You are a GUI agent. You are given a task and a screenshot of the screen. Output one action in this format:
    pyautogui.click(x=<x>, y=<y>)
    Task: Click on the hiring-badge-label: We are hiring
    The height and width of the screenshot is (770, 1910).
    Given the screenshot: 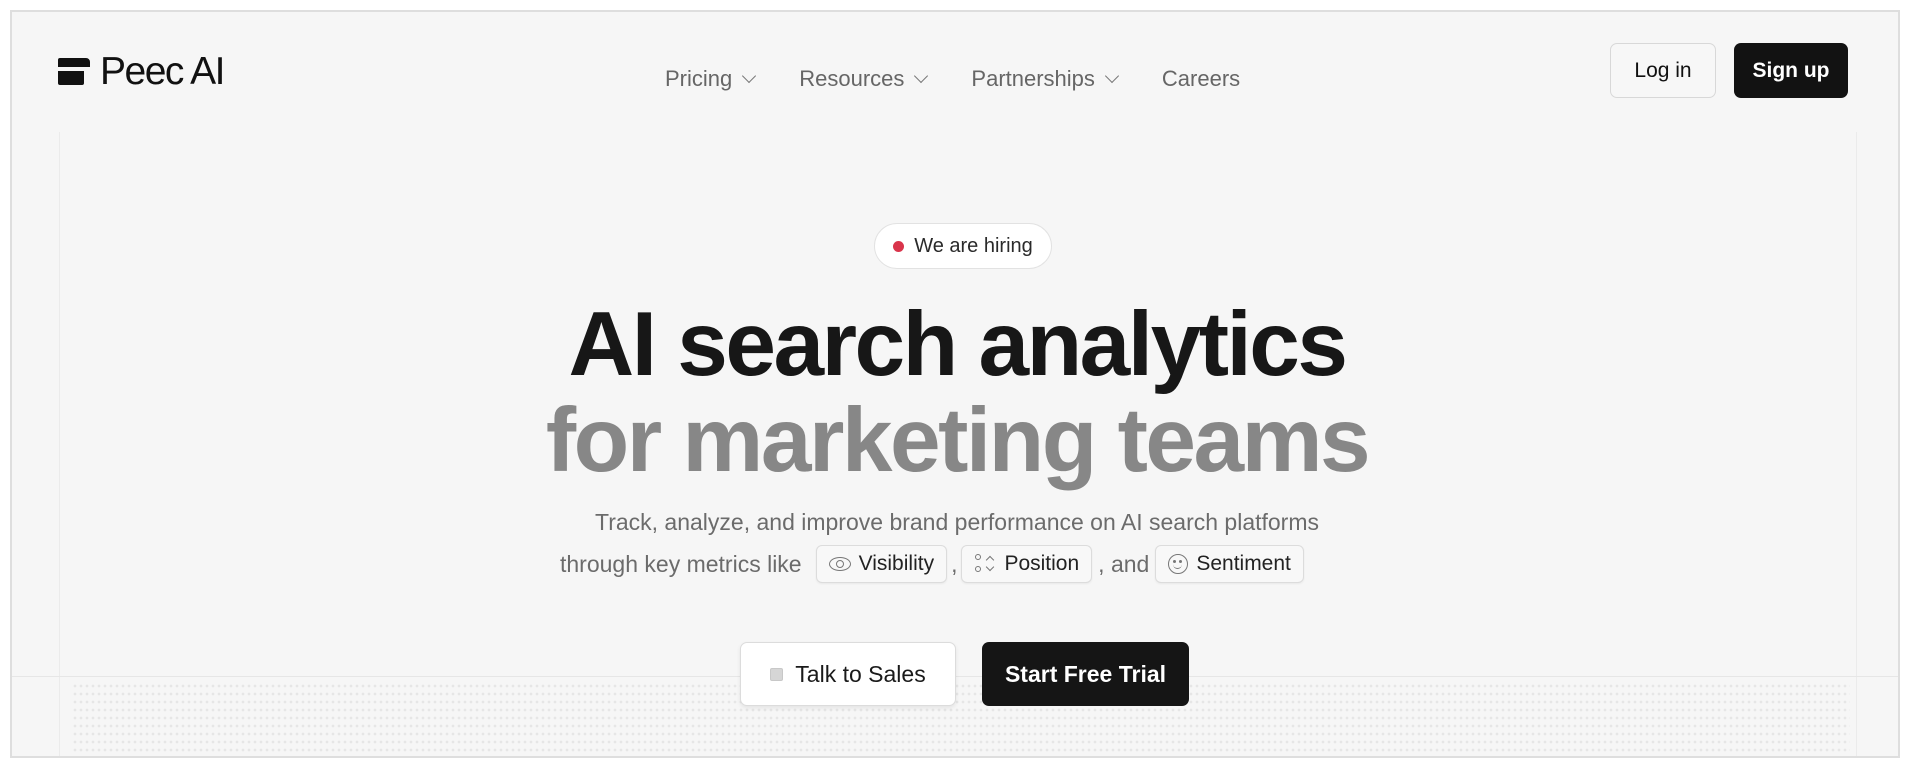 What is the action you would take?
    pyautogui.click(x=973, y=245)
    